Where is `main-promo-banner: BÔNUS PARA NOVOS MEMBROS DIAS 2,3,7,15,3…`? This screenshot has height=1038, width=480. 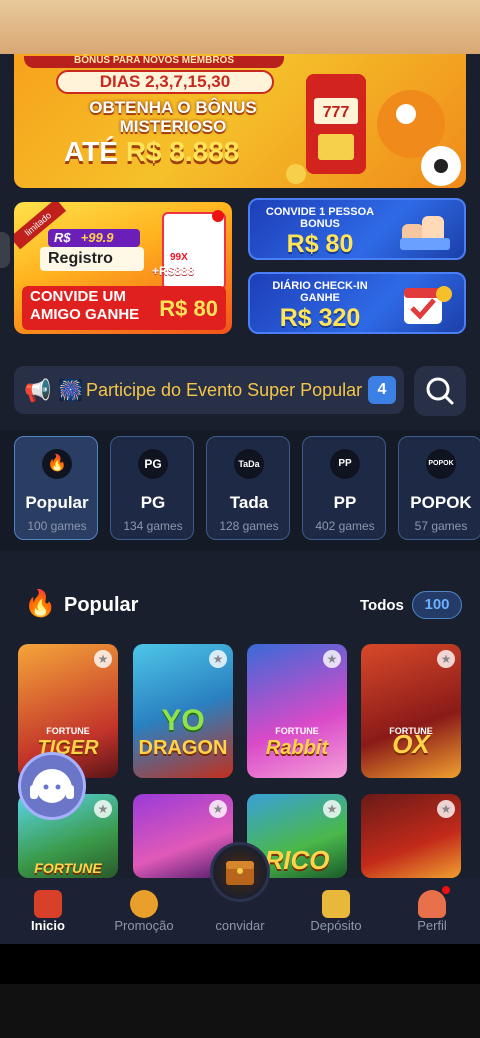
main-promo-banner: BÔNUS PARA NOVOS MEMBROS DIAS 2,3,7,15,3… is located at coordinates (240, 121).